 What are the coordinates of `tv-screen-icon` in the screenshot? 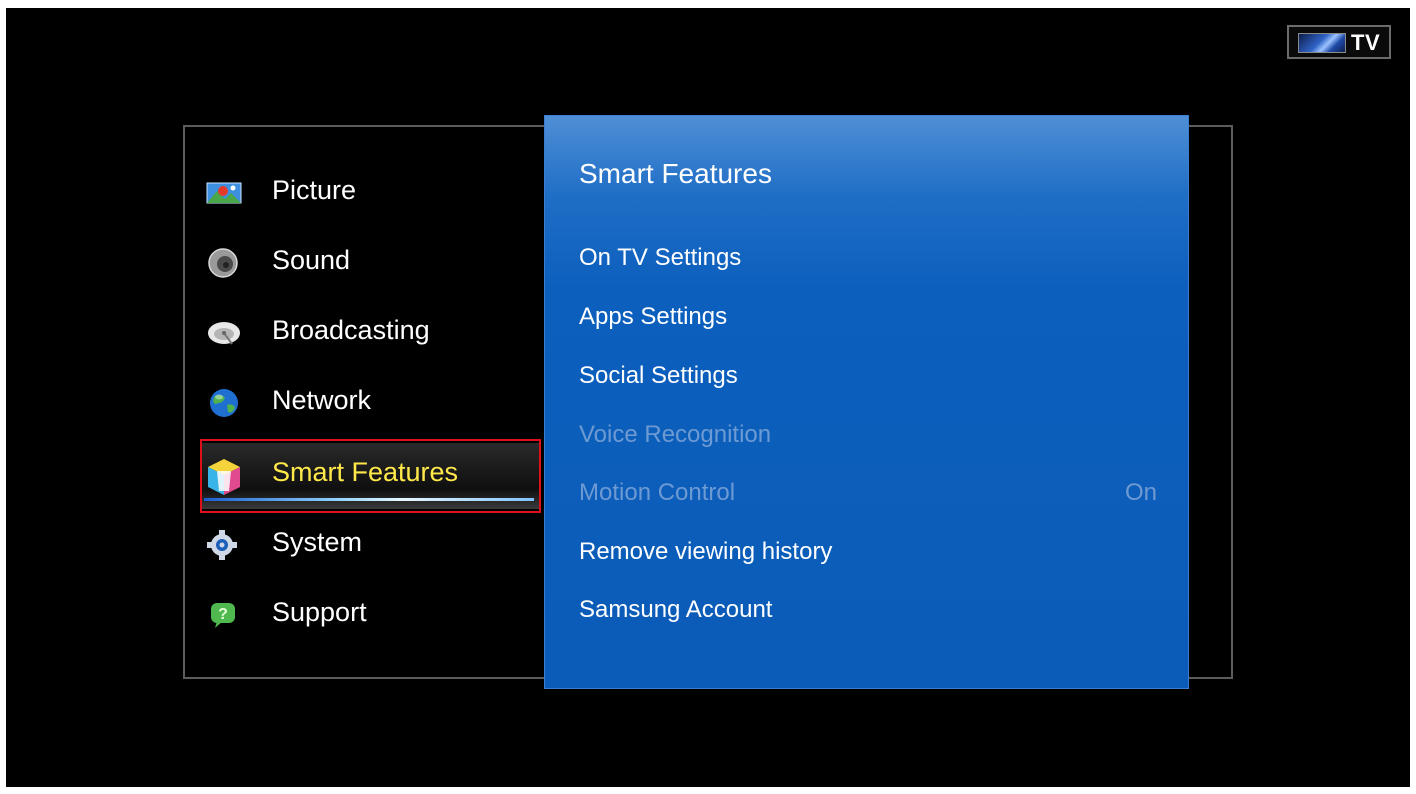 It's located at (1322, 43).